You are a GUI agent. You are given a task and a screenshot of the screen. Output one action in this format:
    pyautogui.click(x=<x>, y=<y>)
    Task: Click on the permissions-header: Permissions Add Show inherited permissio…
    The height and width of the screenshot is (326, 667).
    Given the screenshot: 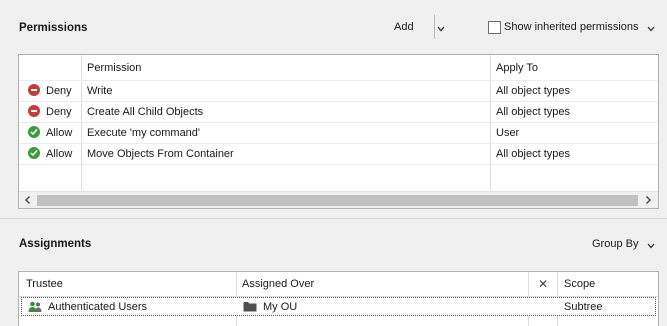 What is the action you would take?
    pyautogui.click(x=333, y=28)
    